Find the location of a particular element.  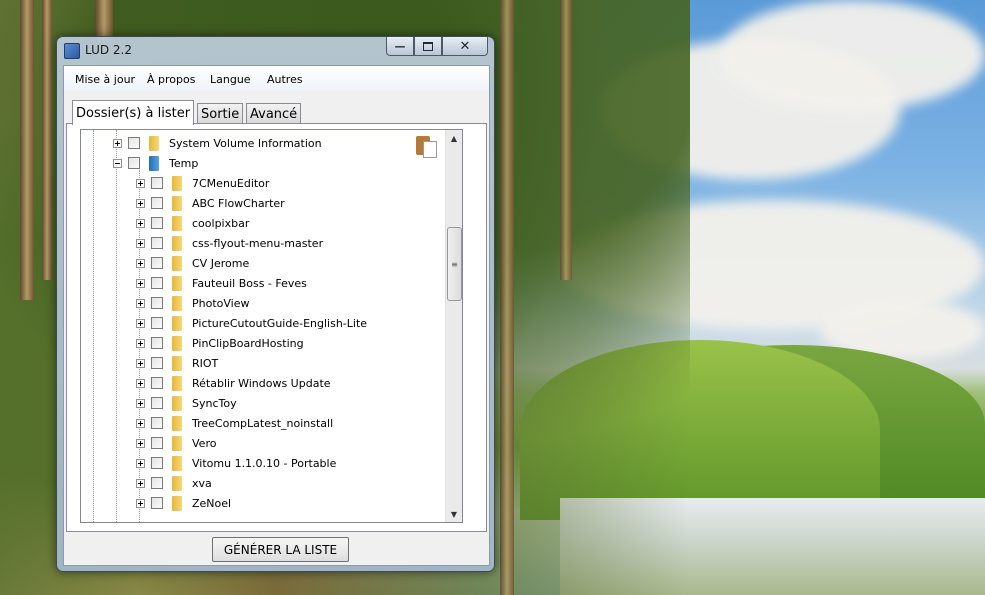

maximize-button is located at coordinates (428, 46).